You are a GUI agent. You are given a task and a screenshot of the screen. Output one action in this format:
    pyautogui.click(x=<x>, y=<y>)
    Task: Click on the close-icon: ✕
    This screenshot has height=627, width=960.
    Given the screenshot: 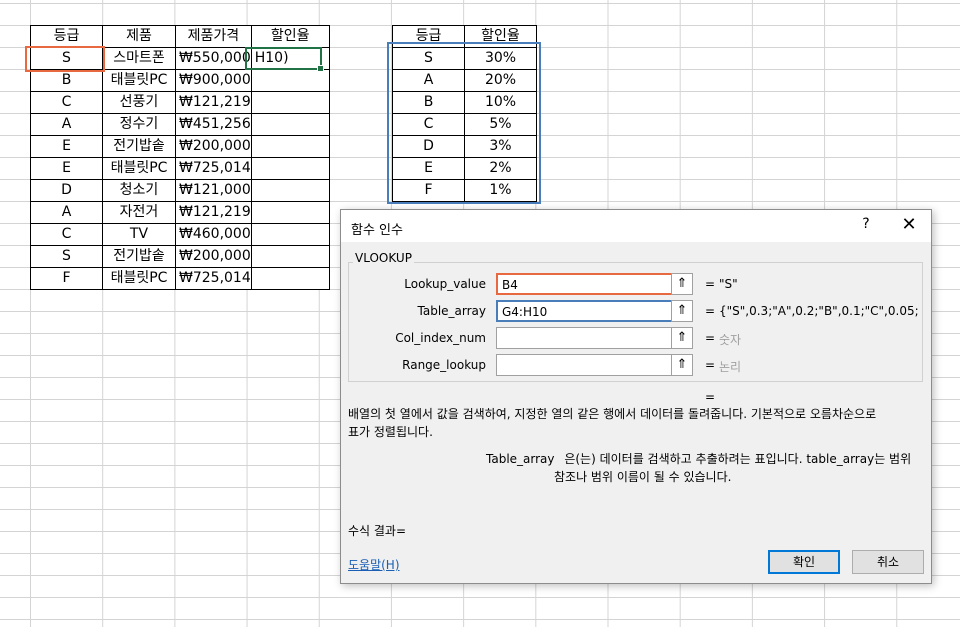 What is the action you would take?
    pyautogui.click(x=909, y=225)
    